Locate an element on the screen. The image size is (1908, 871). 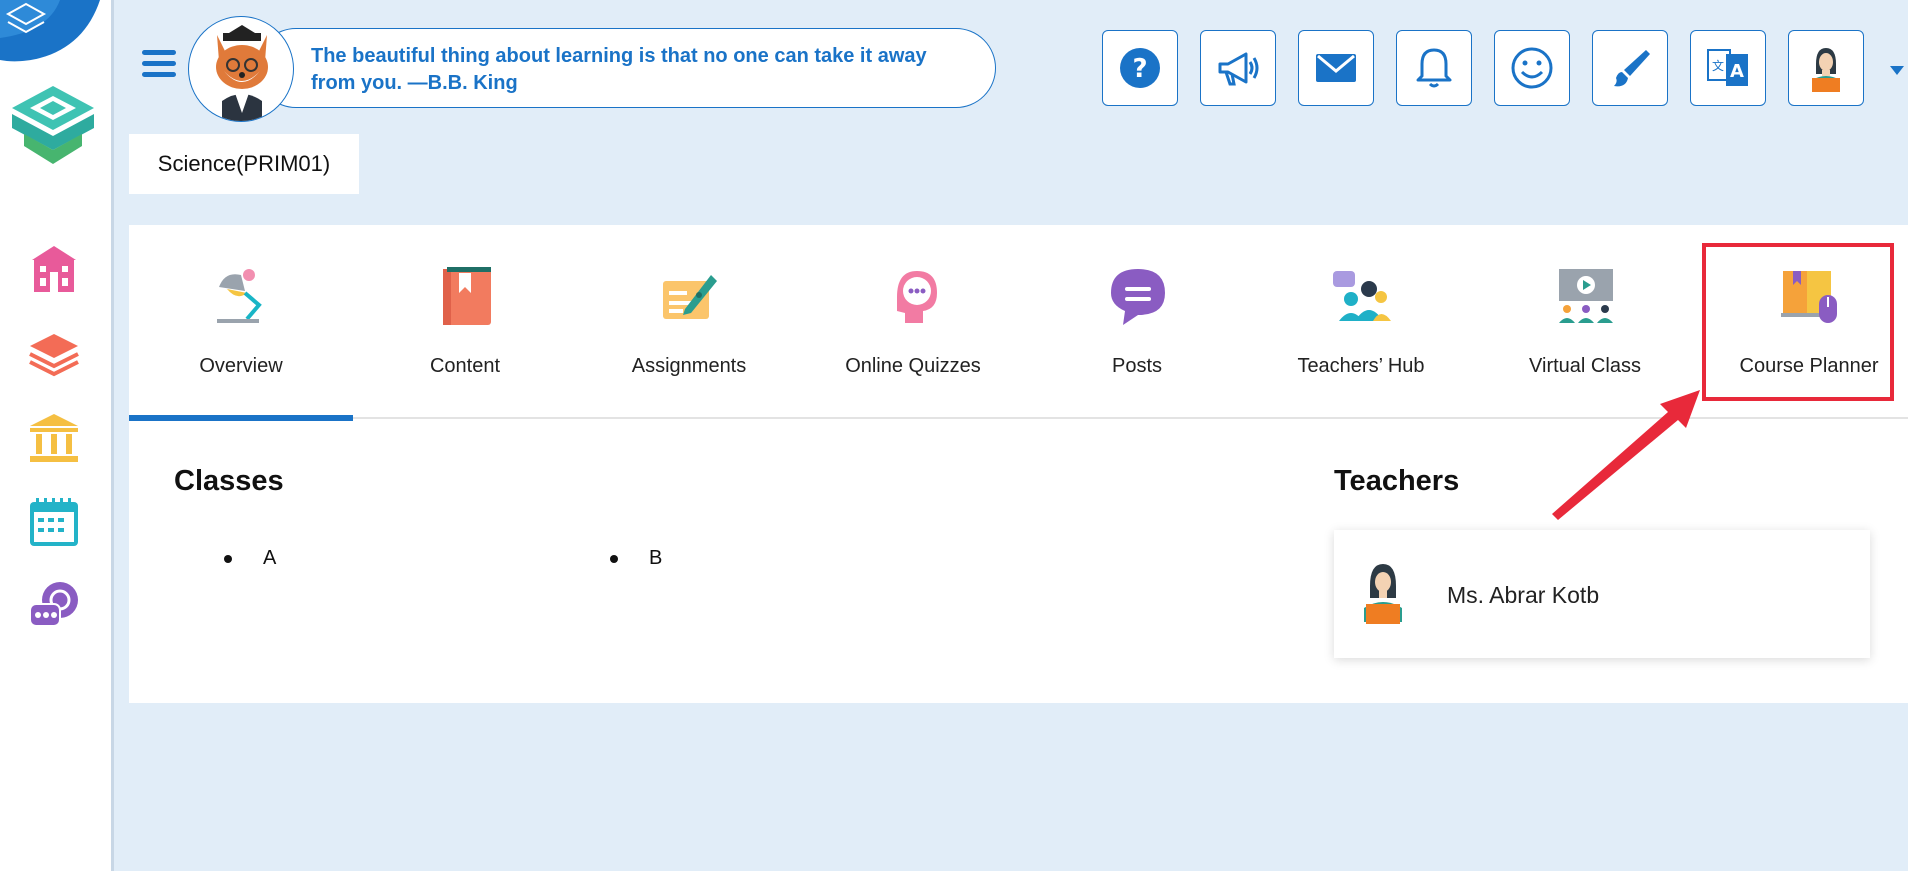
tab-overview: Overview is located at coordinates (241, 323).